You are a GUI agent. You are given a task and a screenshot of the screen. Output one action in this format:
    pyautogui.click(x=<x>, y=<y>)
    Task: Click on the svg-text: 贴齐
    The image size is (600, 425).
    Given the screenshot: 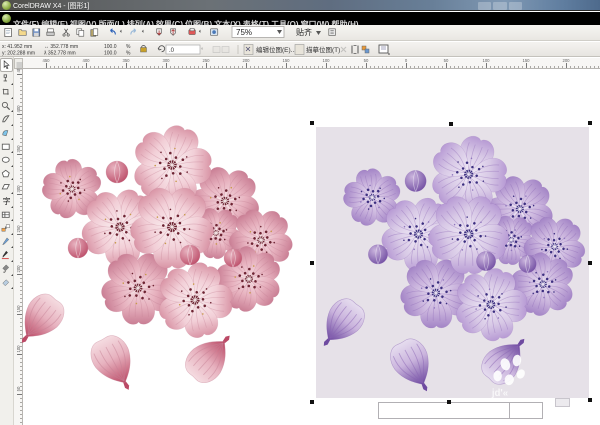 What is the action you would take?
    pyautogui.click(x=304, y=32)
    